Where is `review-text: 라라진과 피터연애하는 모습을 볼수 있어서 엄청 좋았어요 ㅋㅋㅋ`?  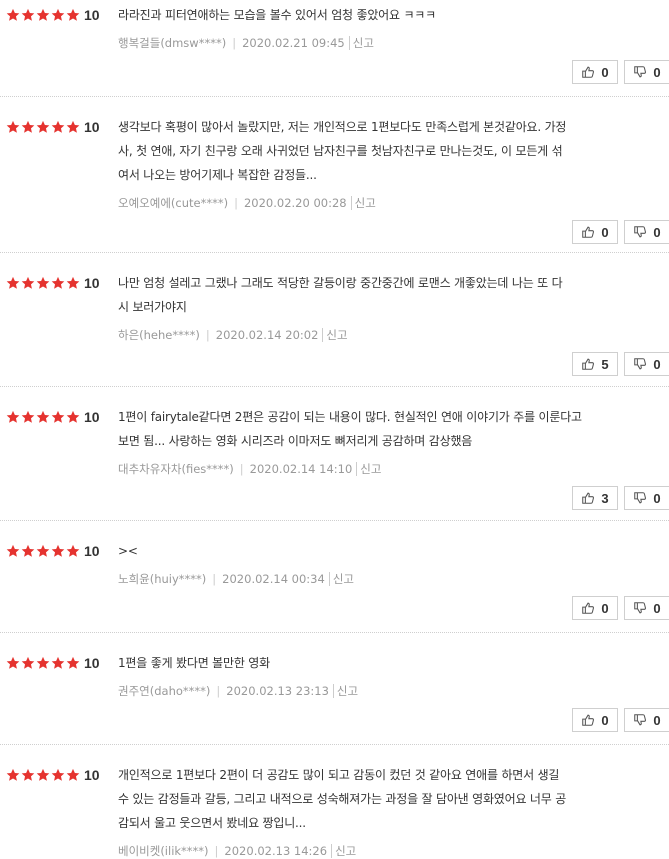
review-text: 라라진과 피터연애하는 모습을 볼수 있어서 엄청 좋았어요 ㅋㅋㅋ is located at coordinates (387, 15).